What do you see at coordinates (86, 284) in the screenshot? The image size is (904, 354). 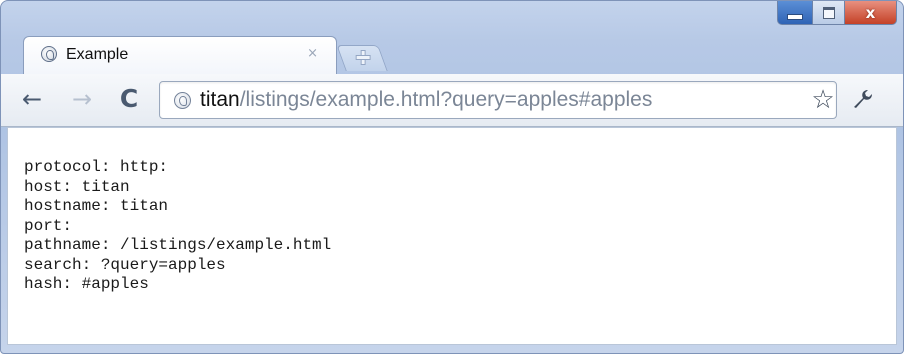 I see `output-line-hash: hash: #apples` at bounding box center [86, 284].